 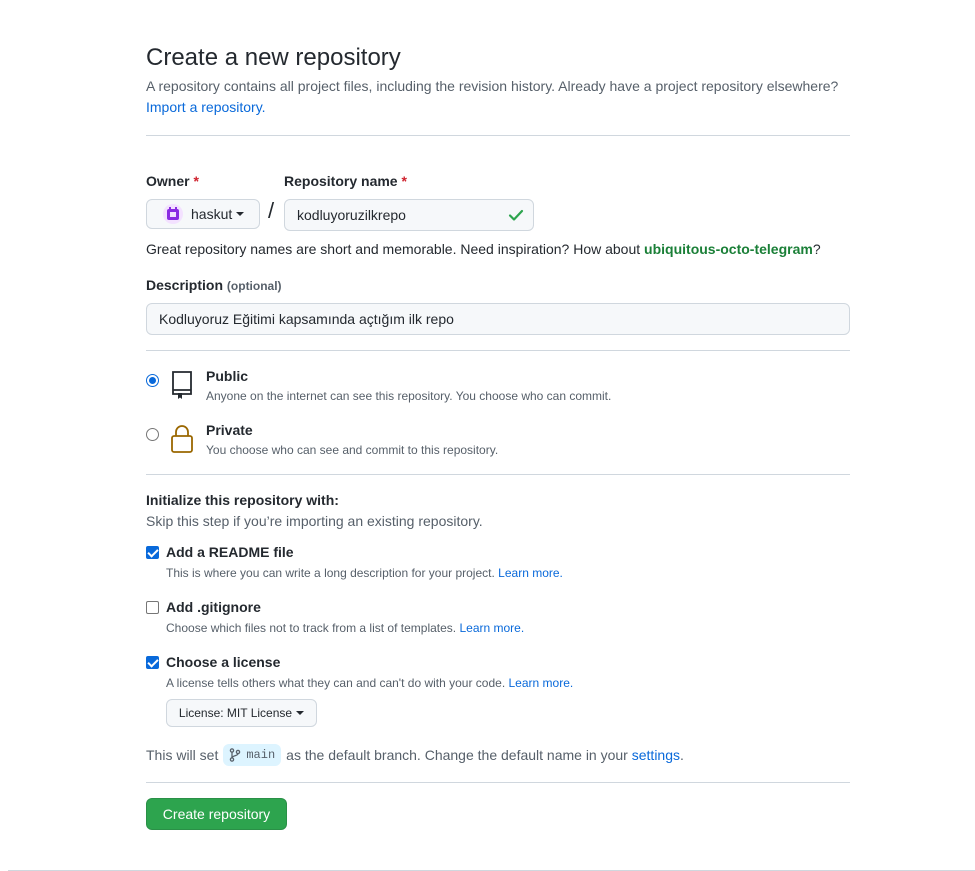 I want to click on public-title: Public, so click(x=227, y=376).